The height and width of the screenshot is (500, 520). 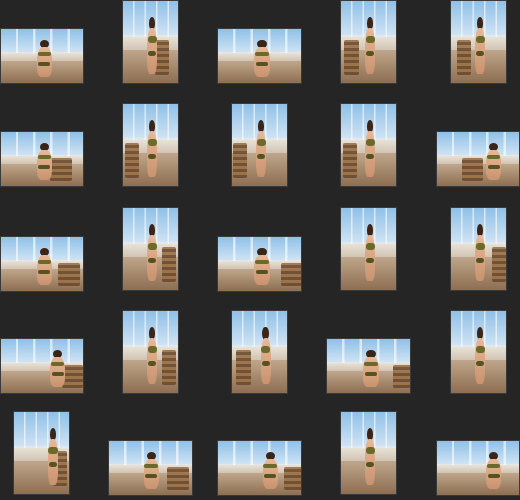 I want to click on floor, so click(x=478, y=484).